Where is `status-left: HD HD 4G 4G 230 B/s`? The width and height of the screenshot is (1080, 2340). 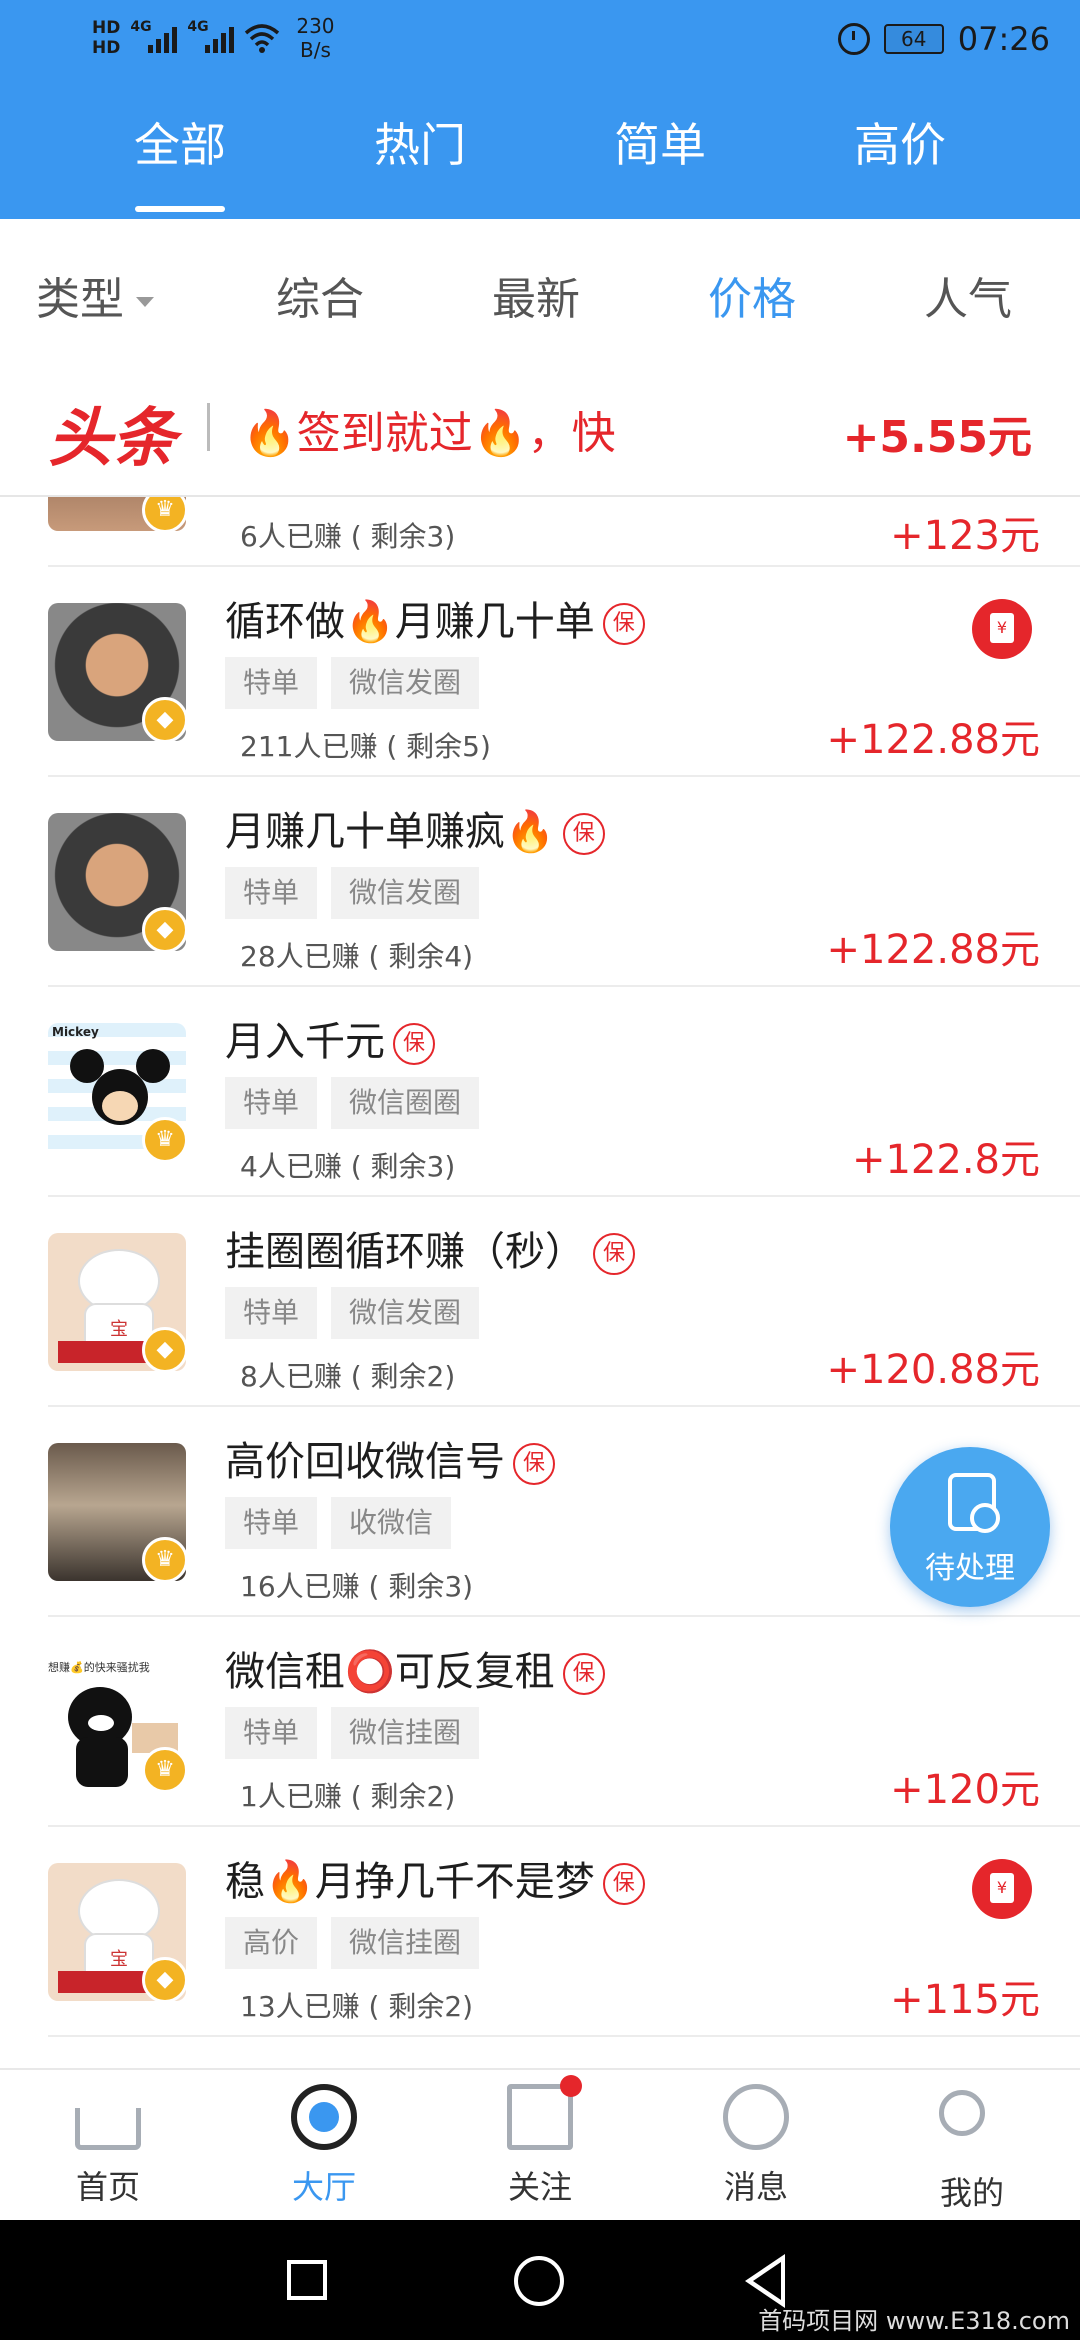 status-left: HD HD 4G 4G 230 B/s is located at coordinates (213, 38).